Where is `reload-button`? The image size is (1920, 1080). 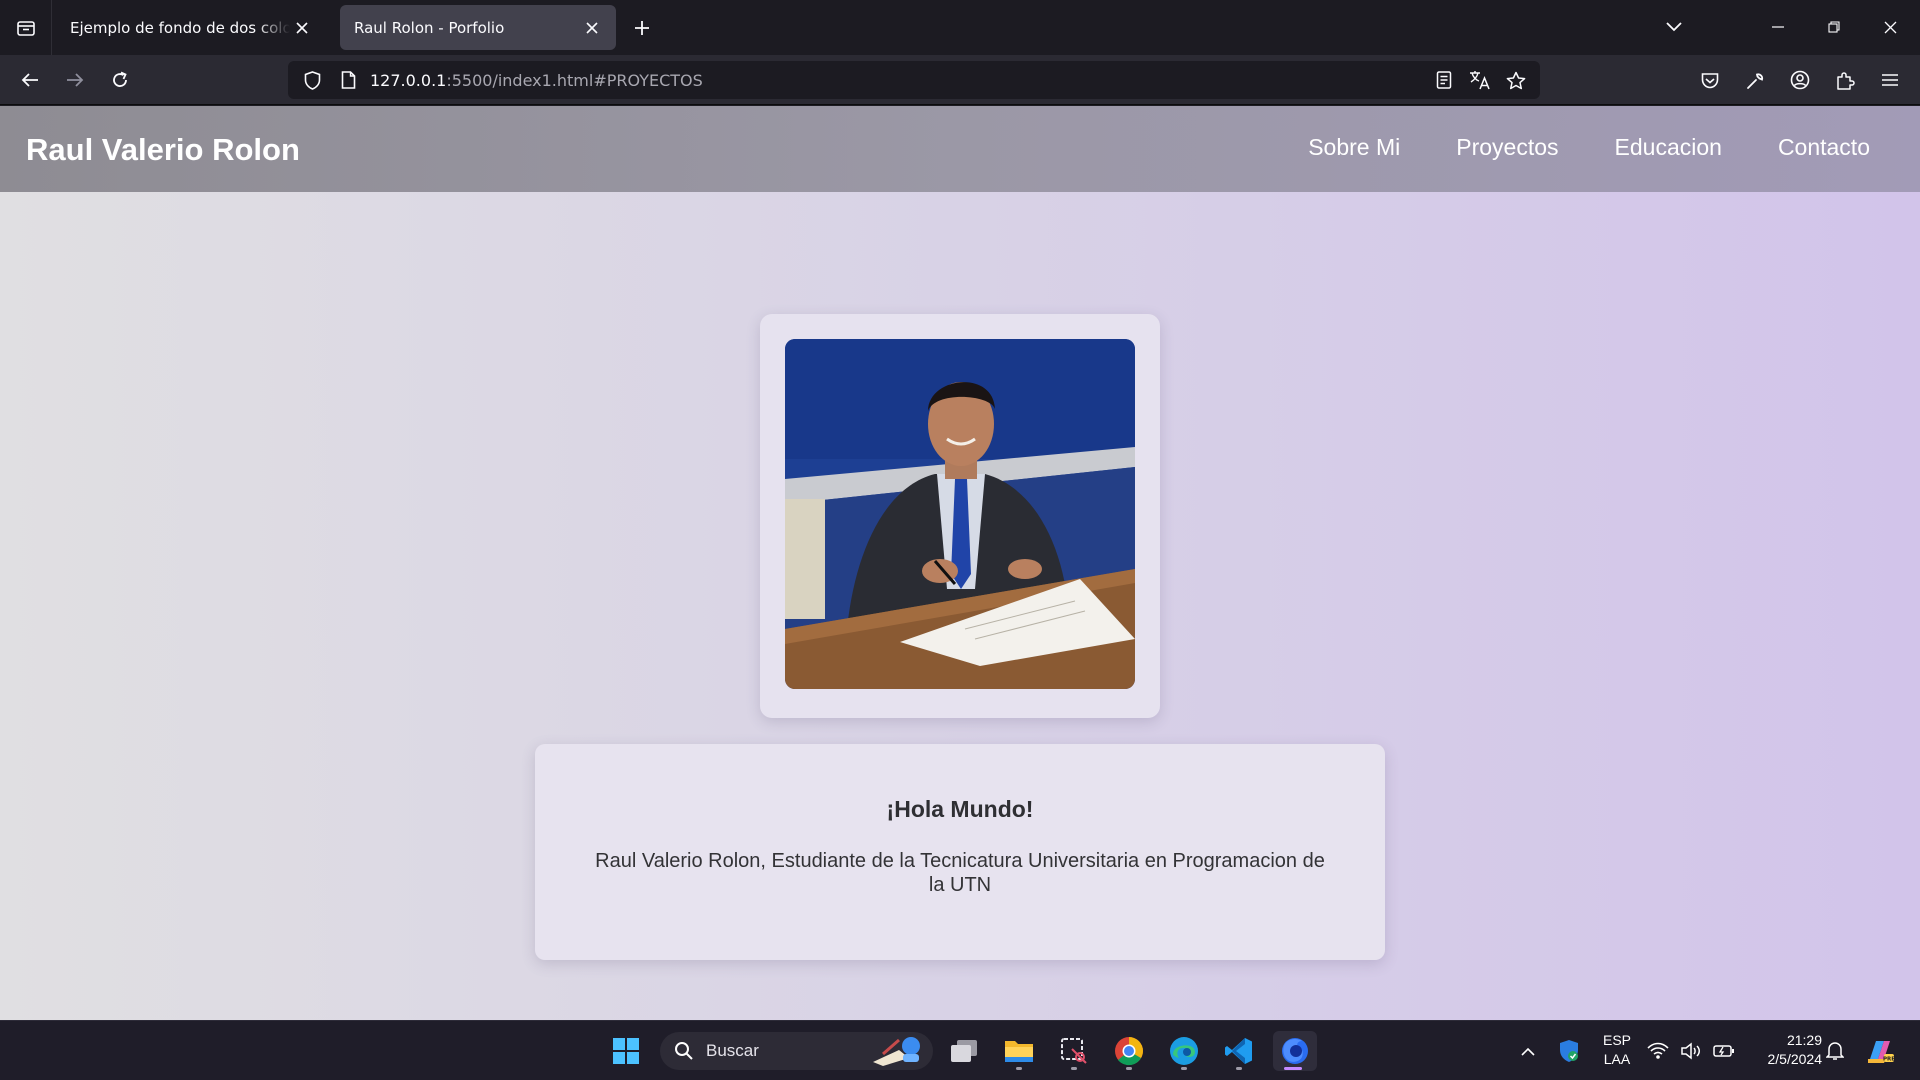
reload-button is located at coordinates (120, 80).